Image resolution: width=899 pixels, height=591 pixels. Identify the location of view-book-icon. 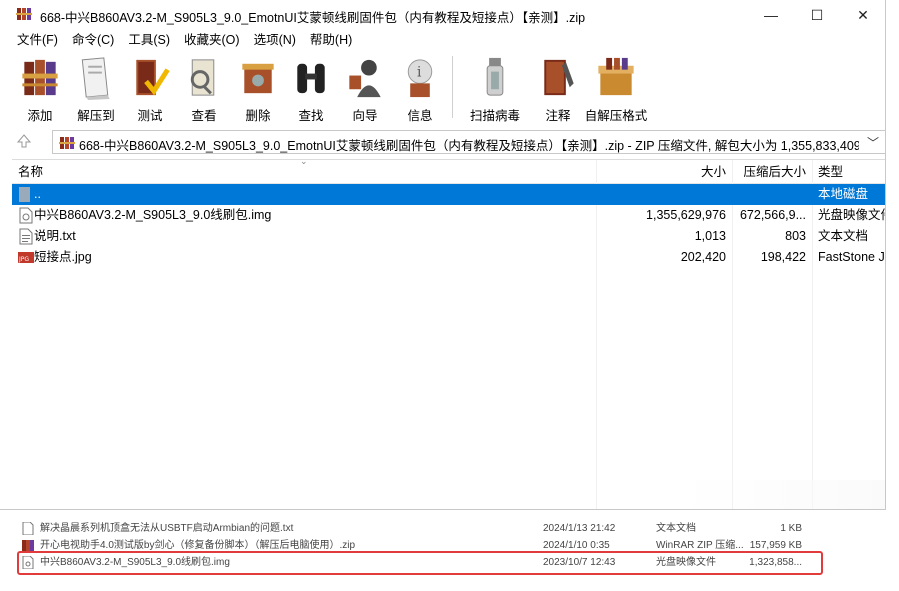
(202, 77).